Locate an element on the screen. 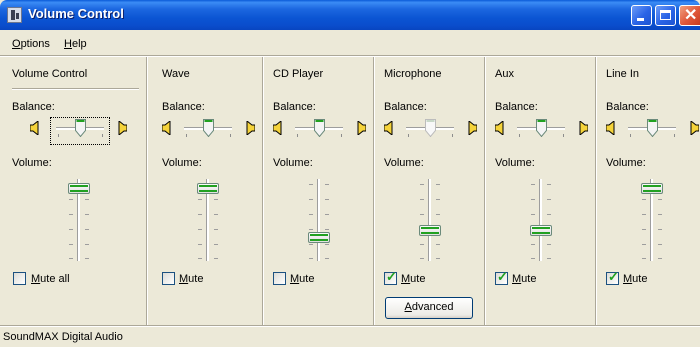 The height and width of the screenshot is (347, 700). status-bar-separator is located at coordinates (350, 326).